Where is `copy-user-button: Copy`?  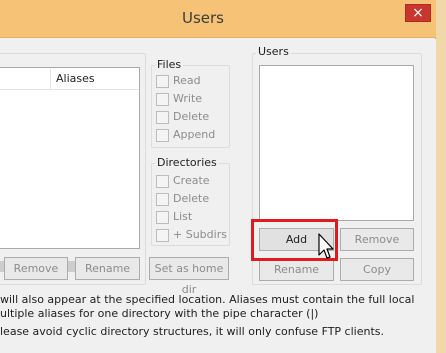
copy-user-button: Copy is located at coordinates (377, 269).